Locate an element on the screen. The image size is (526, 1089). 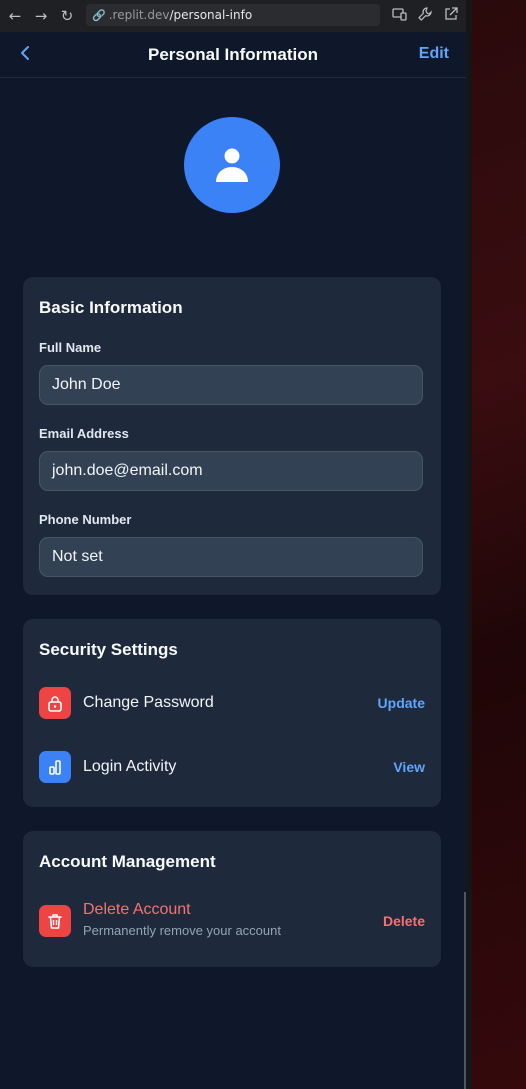
phone-label: Phone Number is located at coordinates (85, 519).